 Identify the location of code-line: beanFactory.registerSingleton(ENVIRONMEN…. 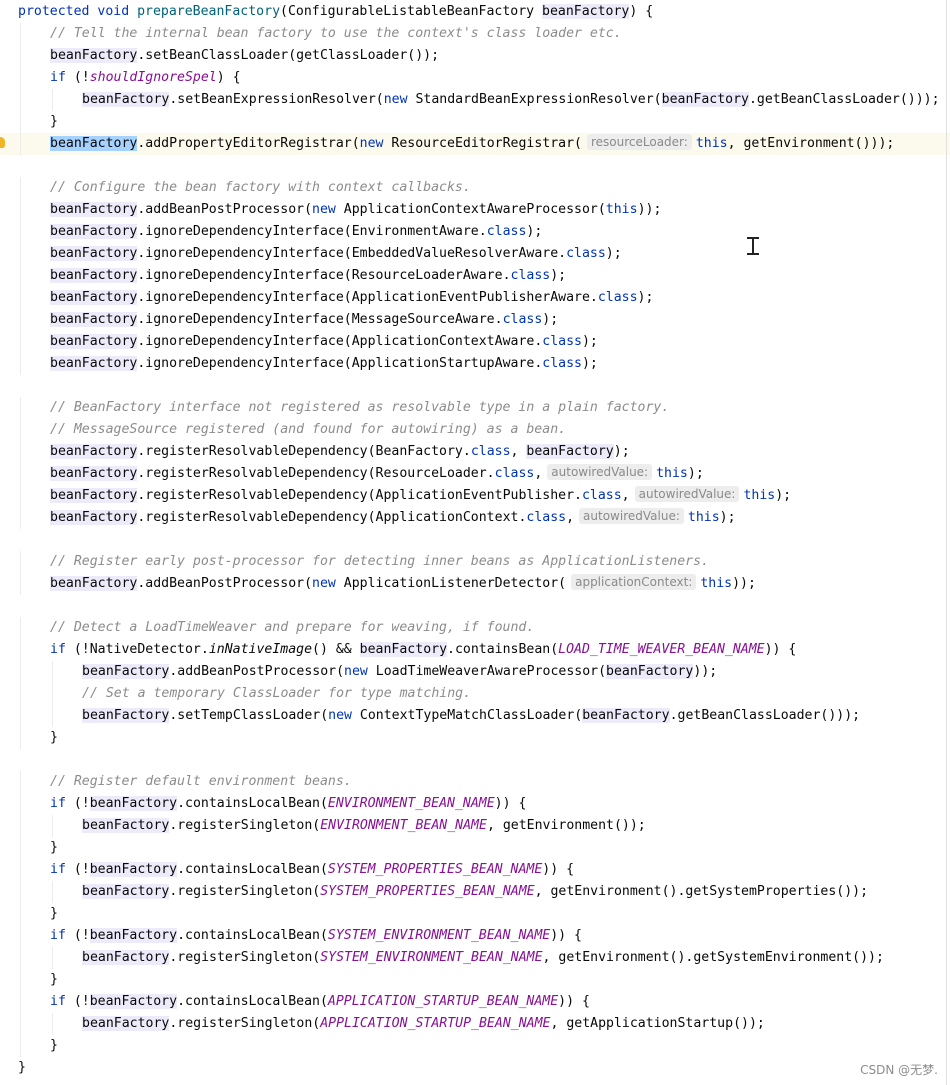
(475, 826).